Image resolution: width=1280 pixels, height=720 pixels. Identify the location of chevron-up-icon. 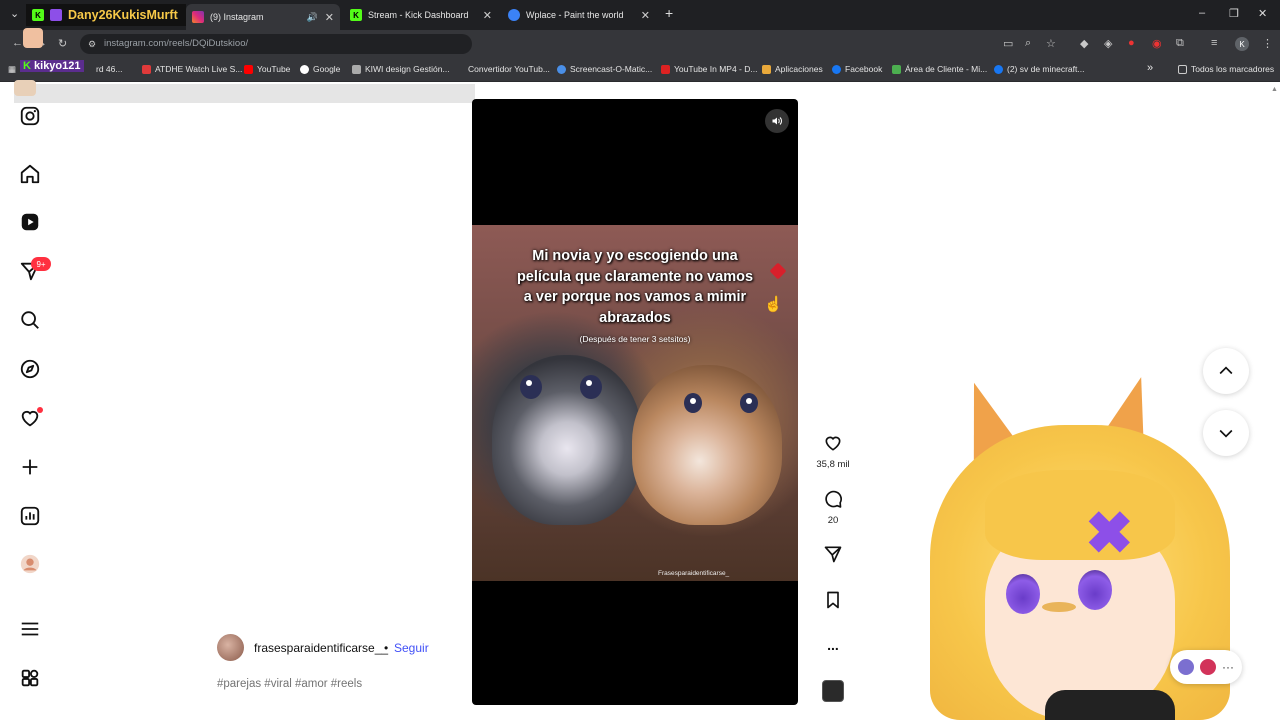
(1226, 370).